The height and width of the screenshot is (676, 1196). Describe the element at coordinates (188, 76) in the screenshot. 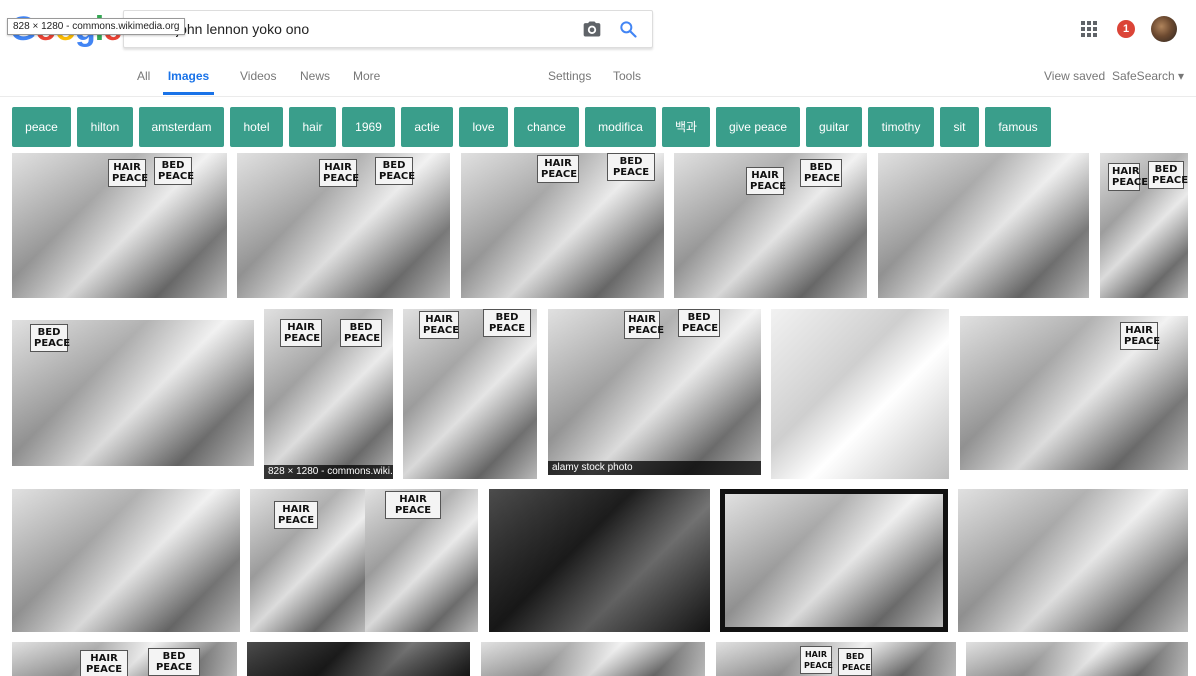

I see `tab-images: Images` at that location.